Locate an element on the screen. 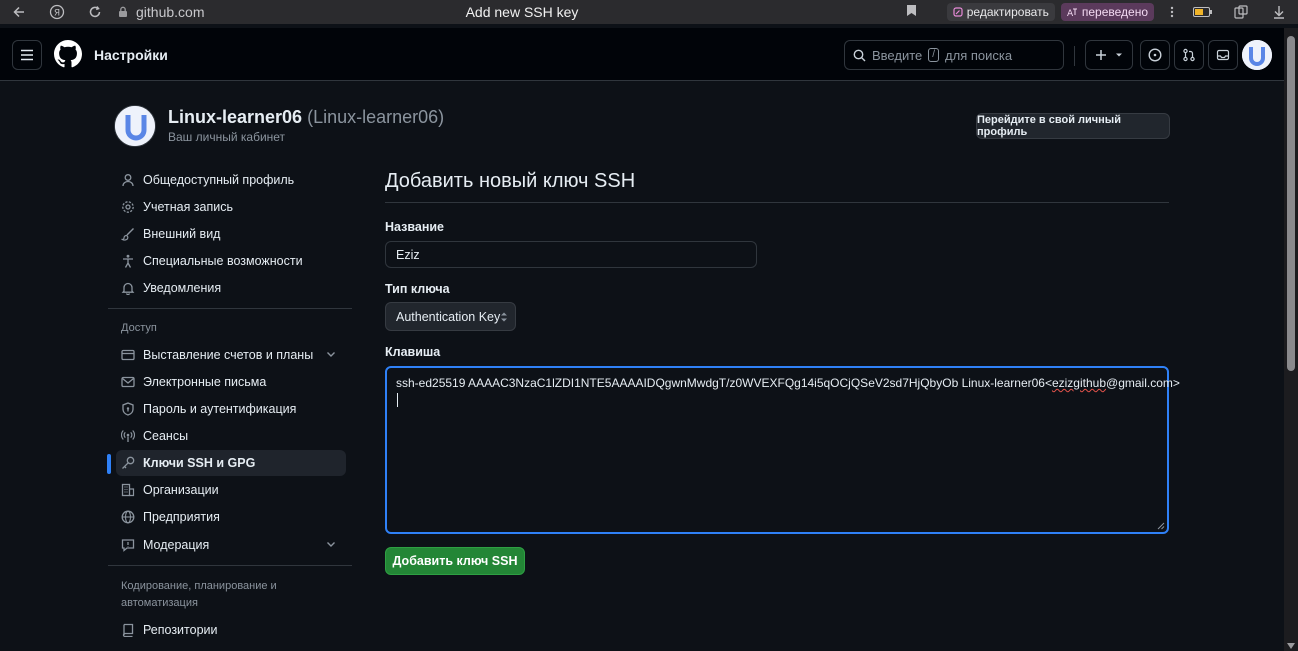  sidebar-item-password-auth: Пароль и аутентификация is located at coordinates (231, 409).